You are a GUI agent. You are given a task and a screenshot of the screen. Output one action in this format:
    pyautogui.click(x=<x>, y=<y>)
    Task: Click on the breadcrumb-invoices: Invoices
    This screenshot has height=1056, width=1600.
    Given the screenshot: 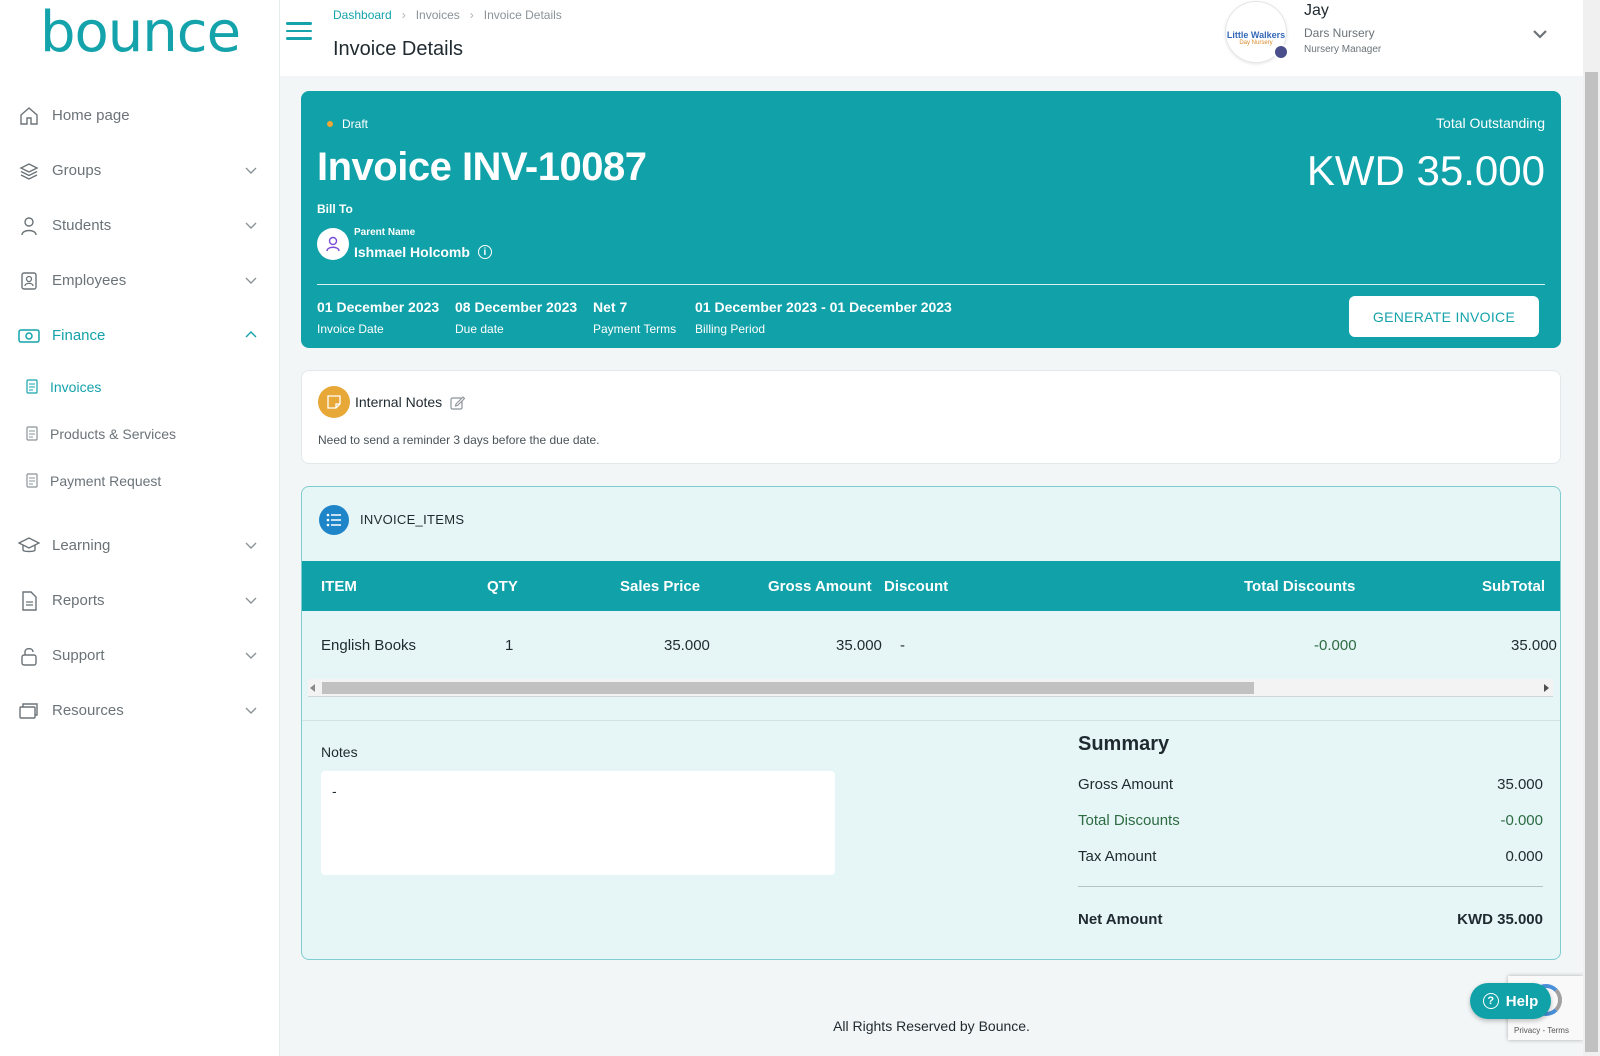 What is the action you would take?
    pyautogui.click(x=438, y=15)
    